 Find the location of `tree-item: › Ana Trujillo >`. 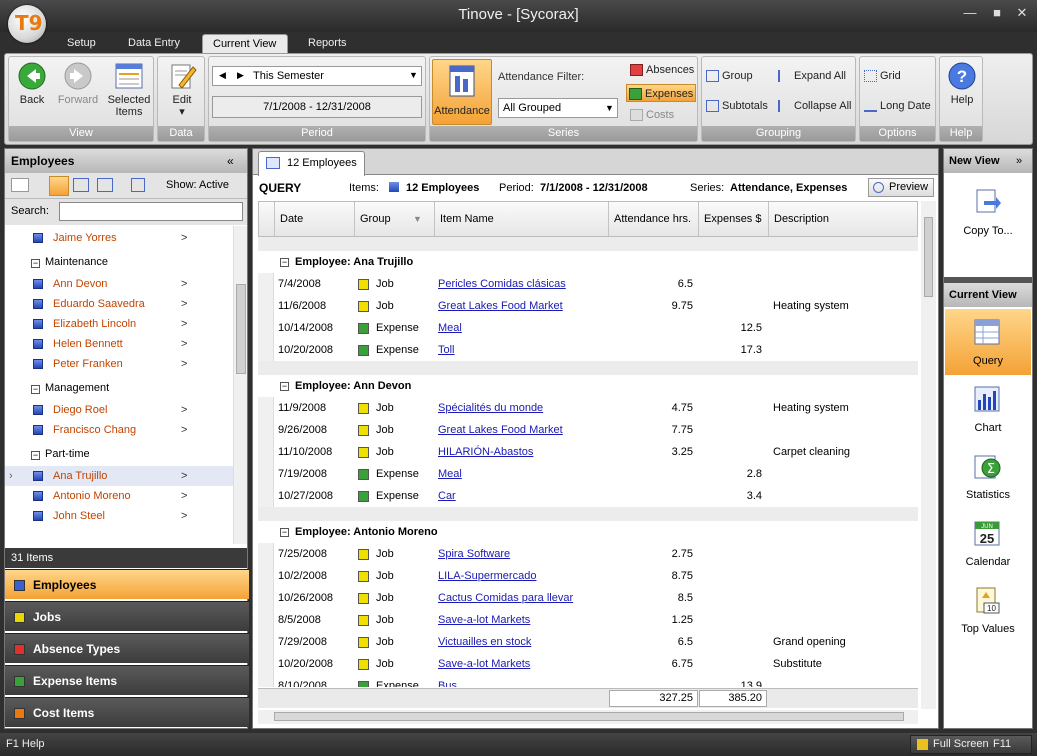

tree-item: › Ana Trujillo > is located at coordinates (119, 476).